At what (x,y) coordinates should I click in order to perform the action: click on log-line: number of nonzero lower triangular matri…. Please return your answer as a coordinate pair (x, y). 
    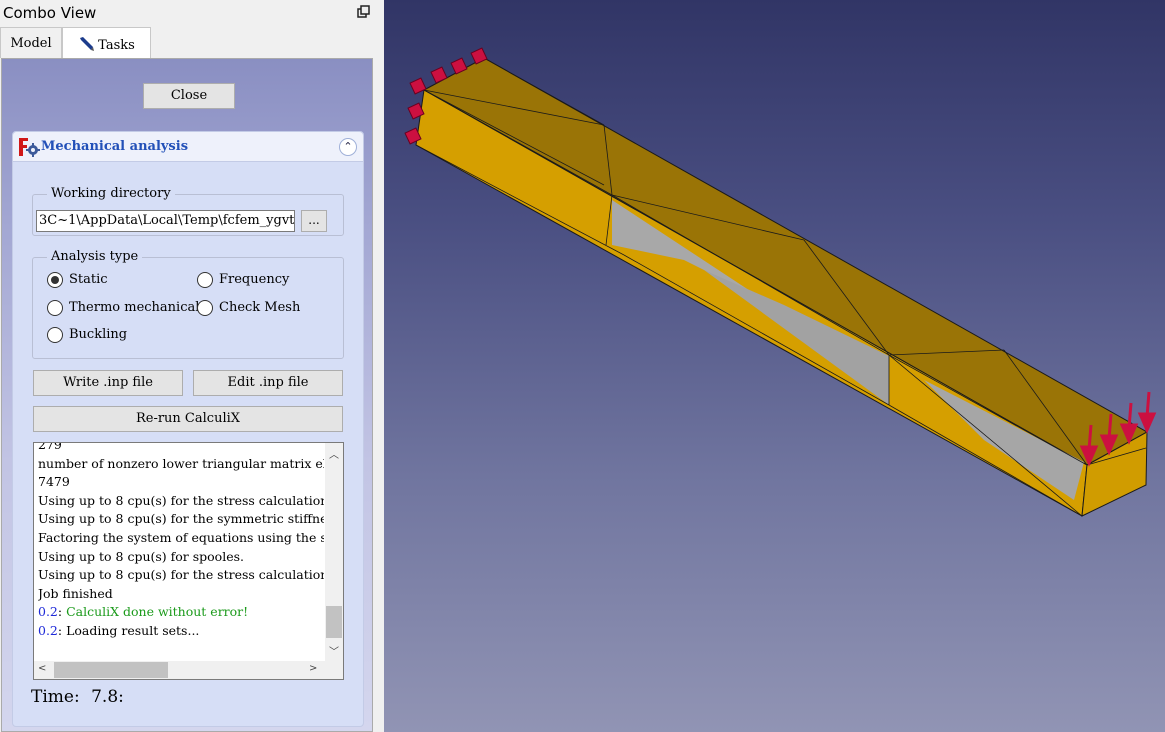
    Looking at the image, I should click on (181, 463).